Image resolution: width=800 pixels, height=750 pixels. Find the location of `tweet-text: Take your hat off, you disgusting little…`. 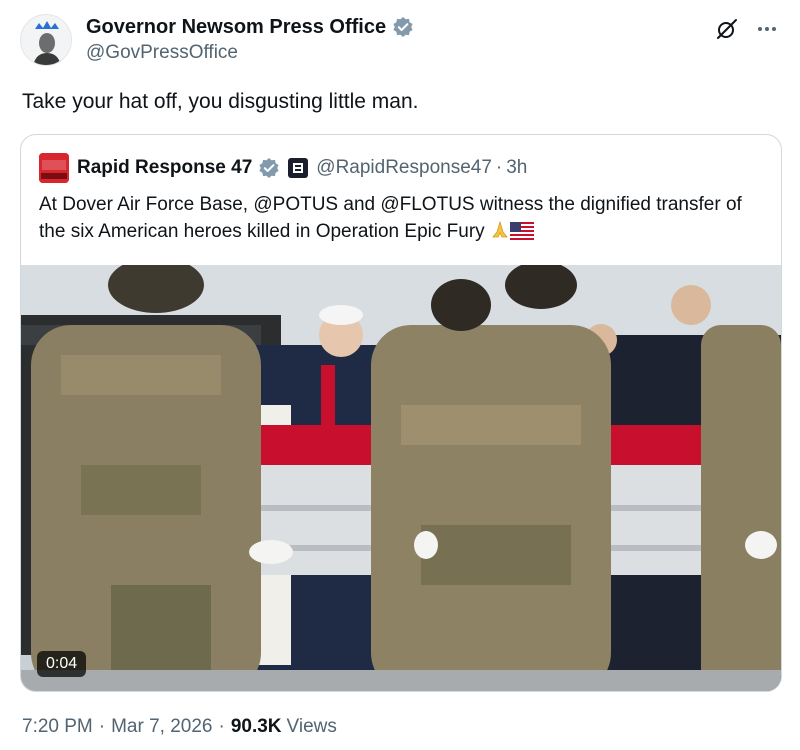

tweet-text: Take your hat off, you disgusting little… is located at coordinates (220, 101).